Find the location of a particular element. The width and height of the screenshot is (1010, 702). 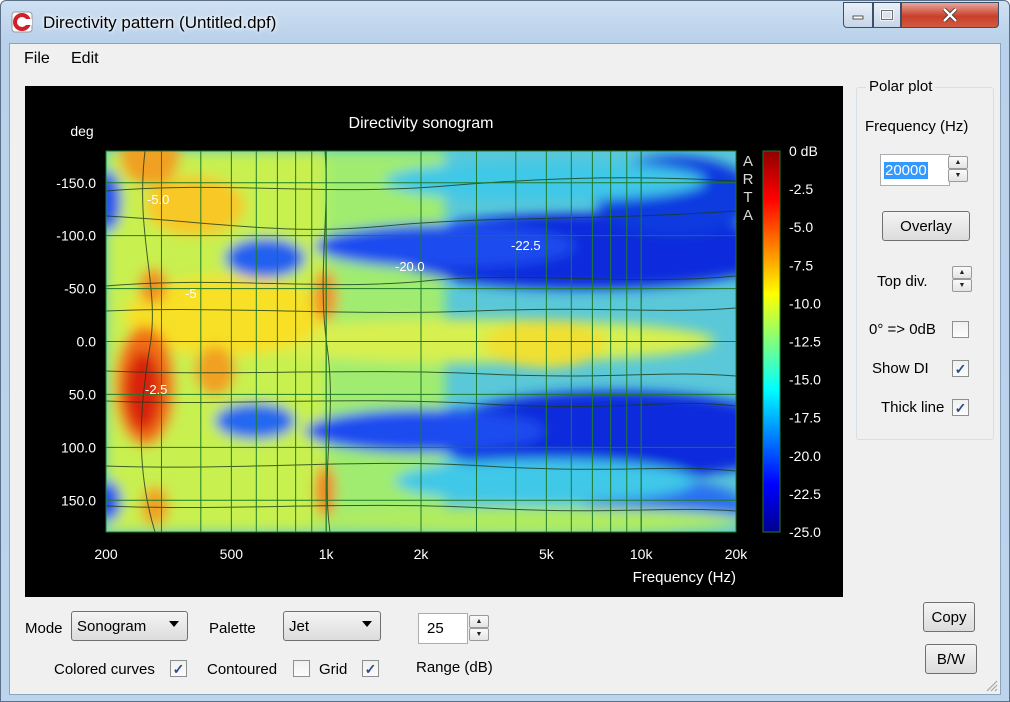

close-icon is located at coordinates (950, 15).